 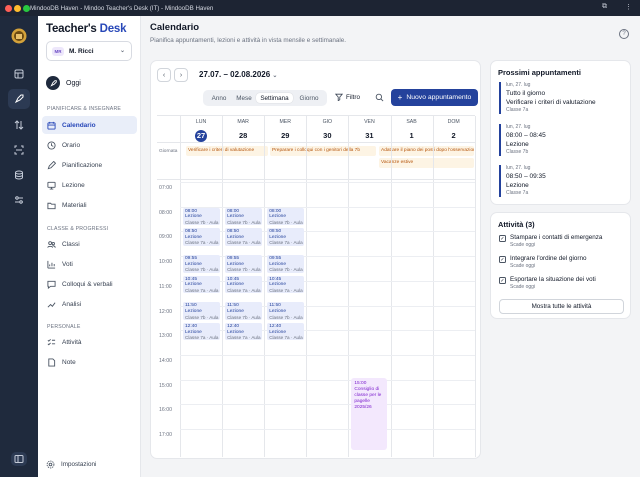 What do you see at coordinates (274, 98) in the screenshot?
I see `view-tab-settimana: Settimana` at bounding box center [274, 98].